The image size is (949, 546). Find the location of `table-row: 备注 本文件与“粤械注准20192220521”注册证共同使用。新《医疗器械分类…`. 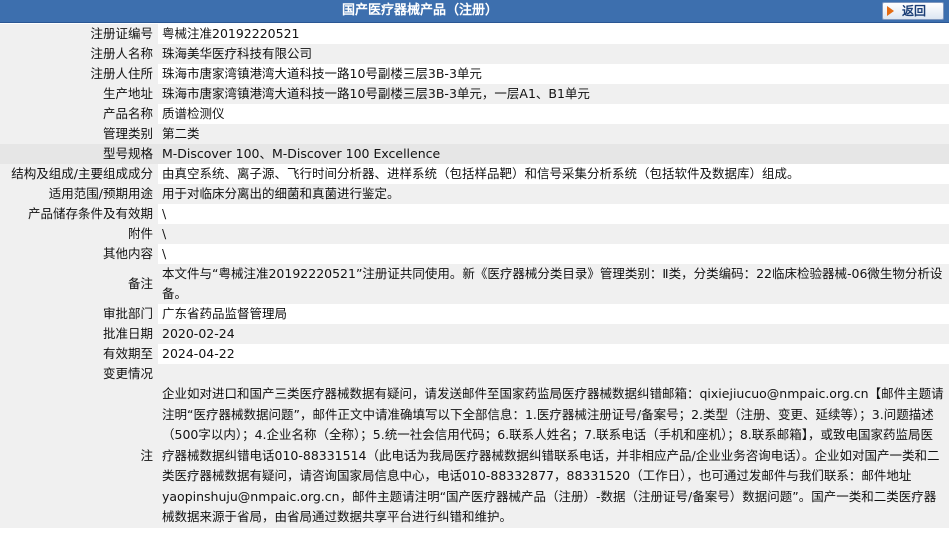

table-row: 备注 本文件与“粤械注准20192220521”注册证共同使用。新《医疗器械分类… is located at coordinates (474, 284).